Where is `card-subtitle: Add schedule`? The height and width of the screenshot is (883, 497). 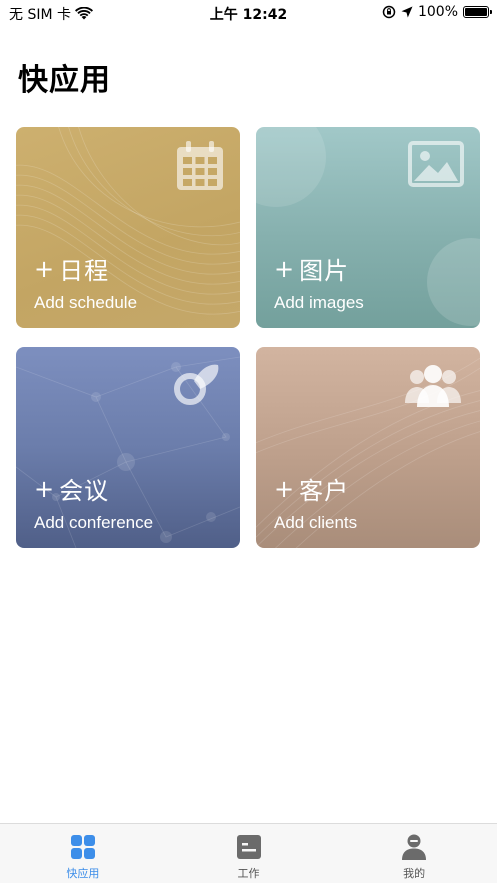 card-subtitle: Add schedule is located at coordinates (86, 302).